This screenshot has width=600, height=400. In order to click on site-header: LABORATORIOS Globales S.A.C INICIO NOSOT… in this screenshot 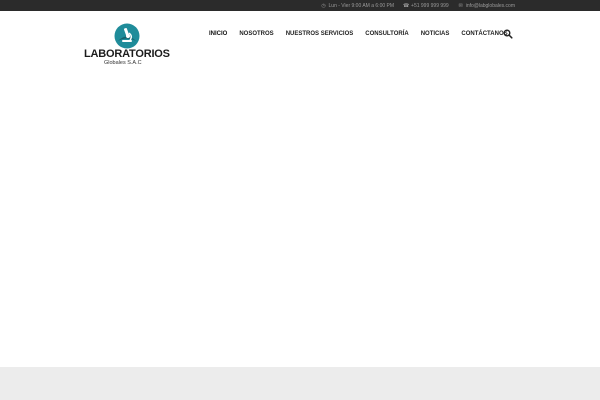, I will do `click(300, 40)`.